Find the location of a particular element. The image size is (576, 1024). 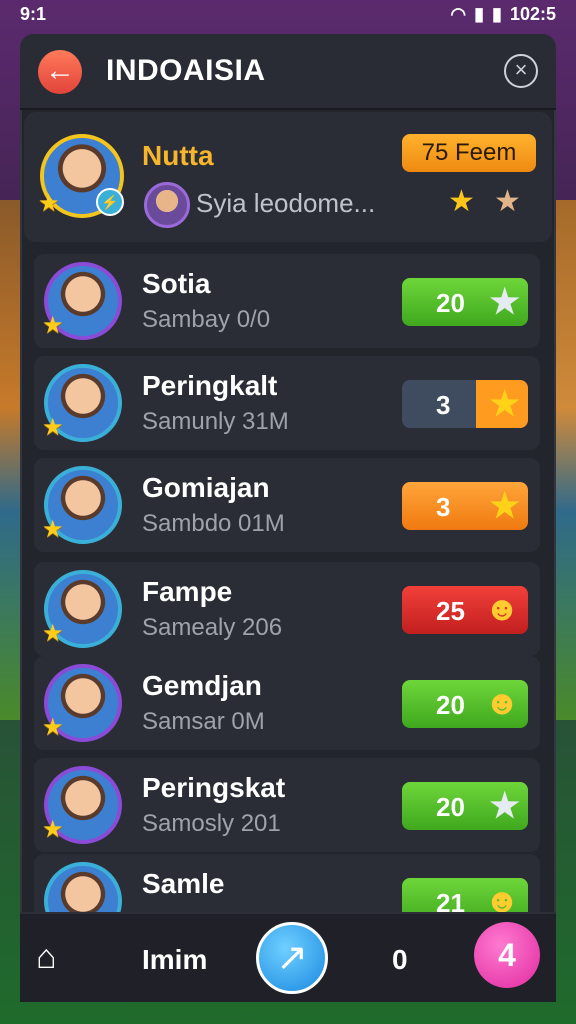

row-subtitle: Samunly 31M is located at coordinates (215, 421).